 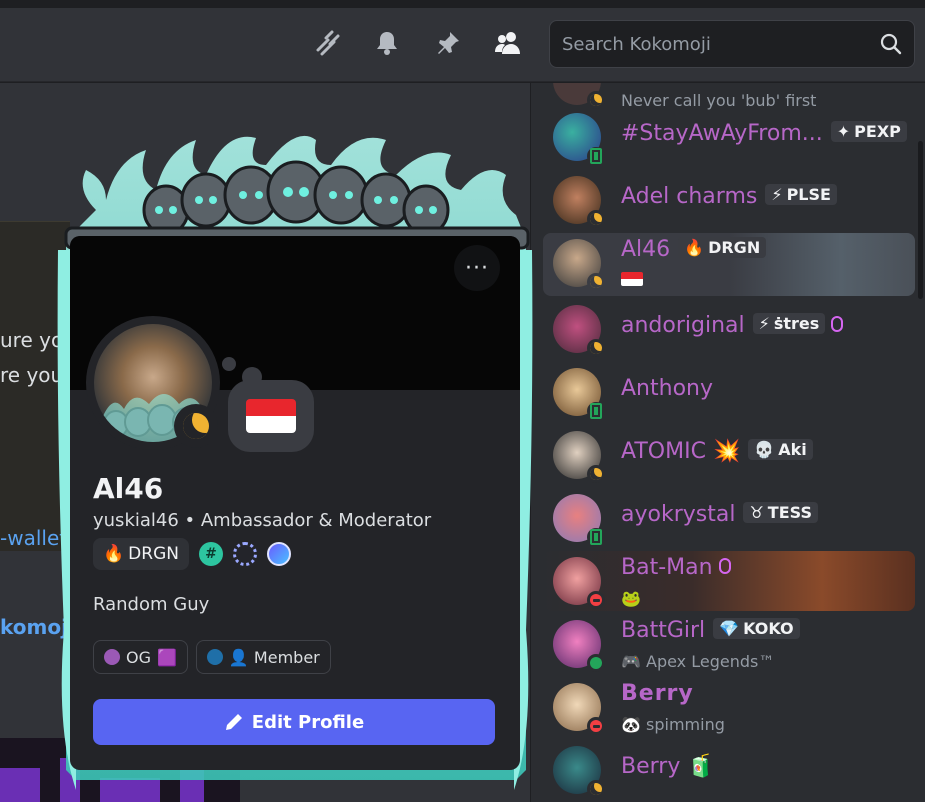 I want to click on custom-status-bubble, so click(x=271, y=416).